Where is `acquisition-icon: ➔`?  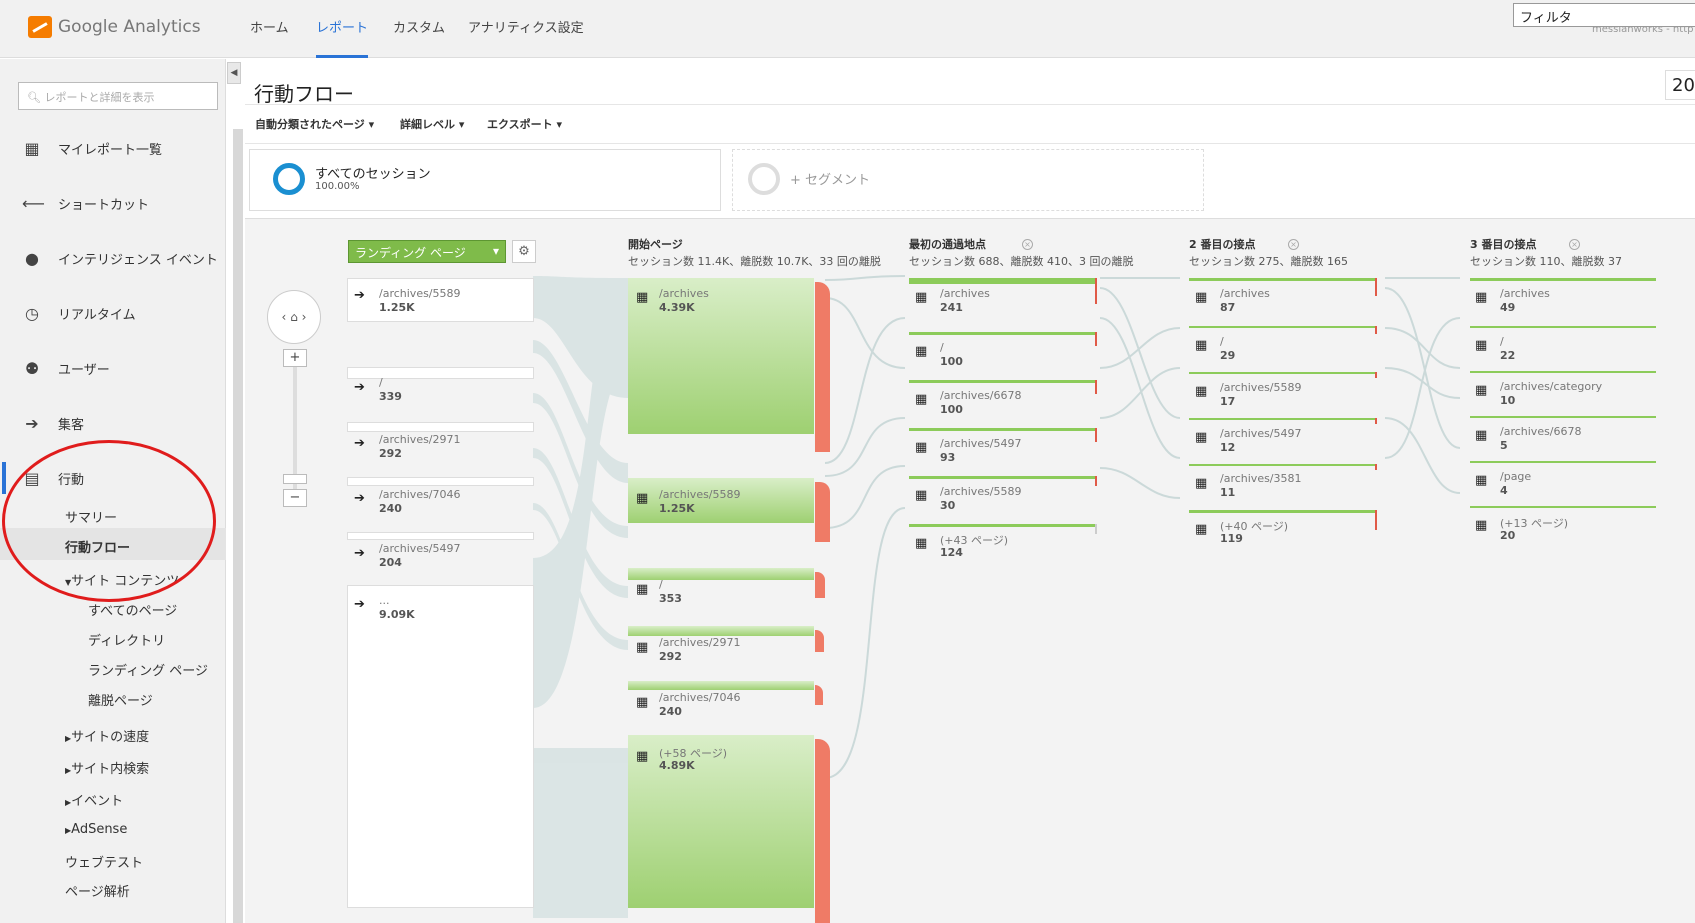 acquisition-icon: ➔ is located at coordinates (32, 423).